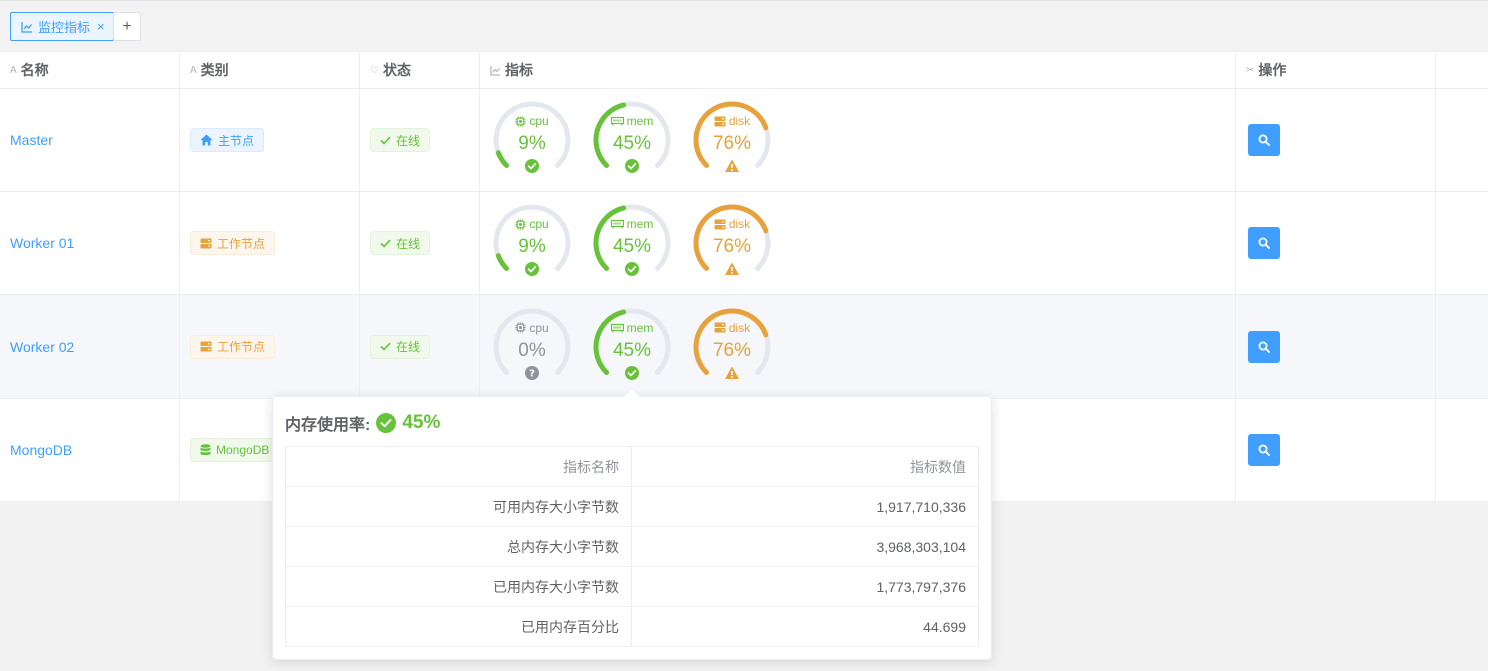 The height and width of the screenshot is (671, 1488). I want to click on line-chart-icon, so click(495, 70).